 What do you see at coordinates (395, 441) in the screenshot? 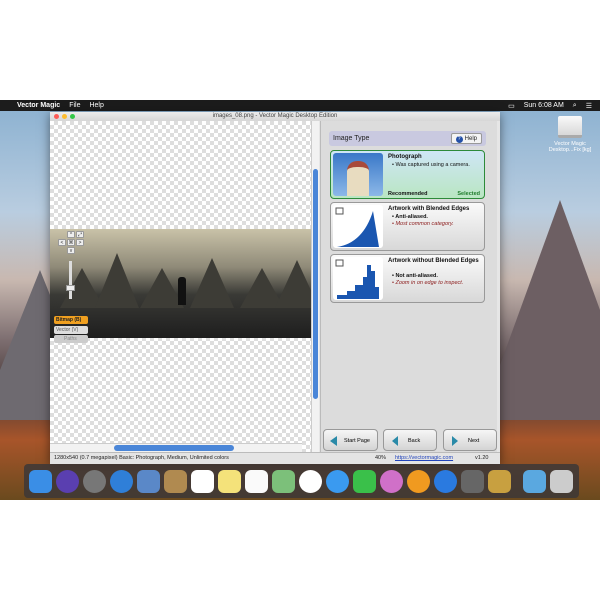
I see `back-arrow-icon` at bounding box center [395, 441].